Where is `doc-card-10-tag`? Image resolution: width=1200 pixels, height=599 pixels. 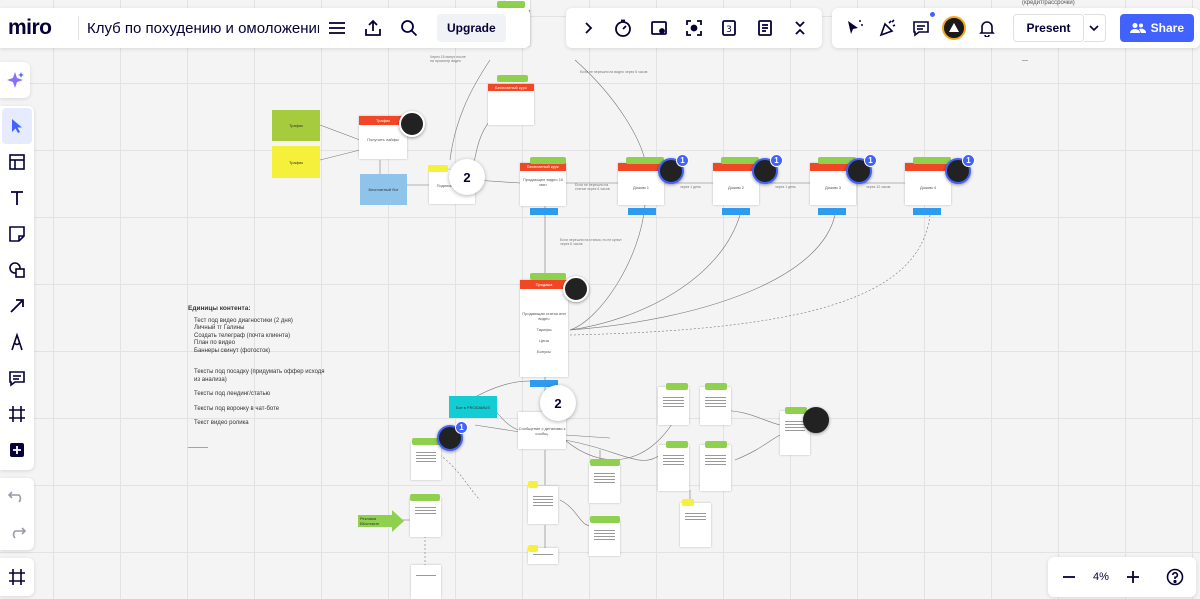 doc-card-10-tag is located at coordinates (677, 444).